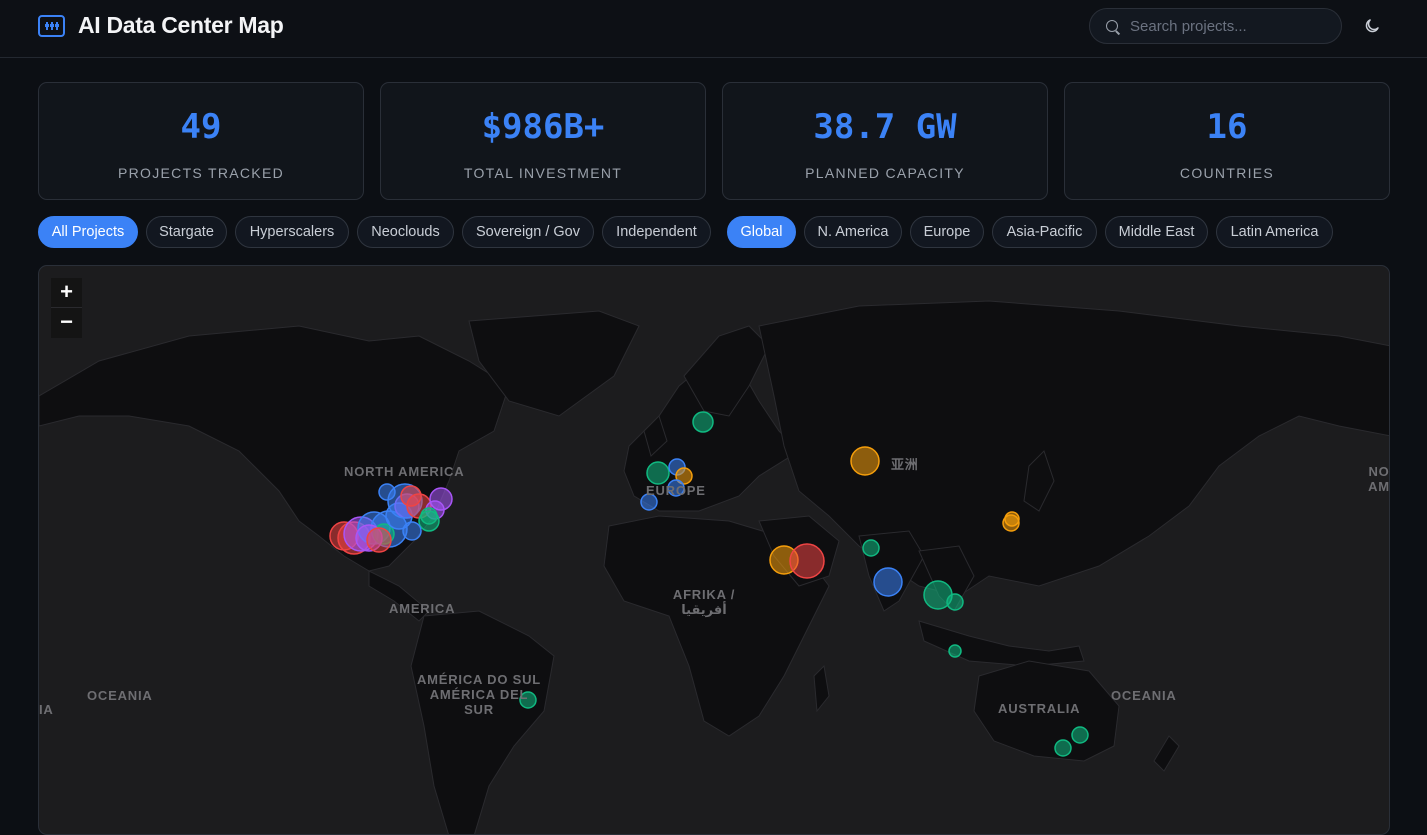  Describe the element at coordinates (885, 173) in the screenshot. I see `stat-label: PLANNED CAPACITY` at that location.